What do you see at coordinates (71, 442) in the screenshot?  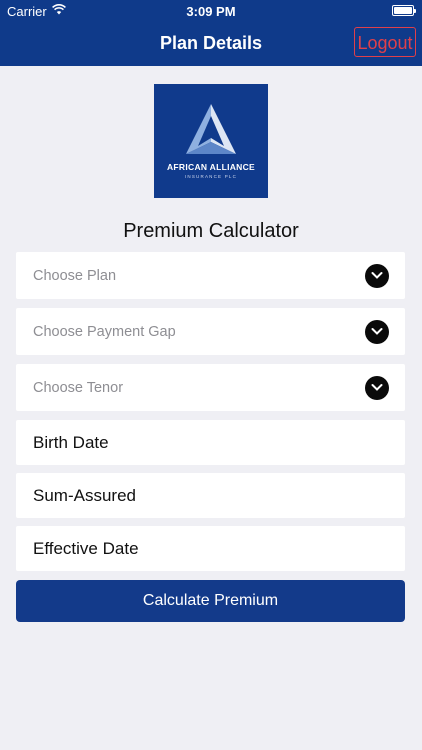 I see `birth-date-label: Birth Date` at bounding box center [71, 442].